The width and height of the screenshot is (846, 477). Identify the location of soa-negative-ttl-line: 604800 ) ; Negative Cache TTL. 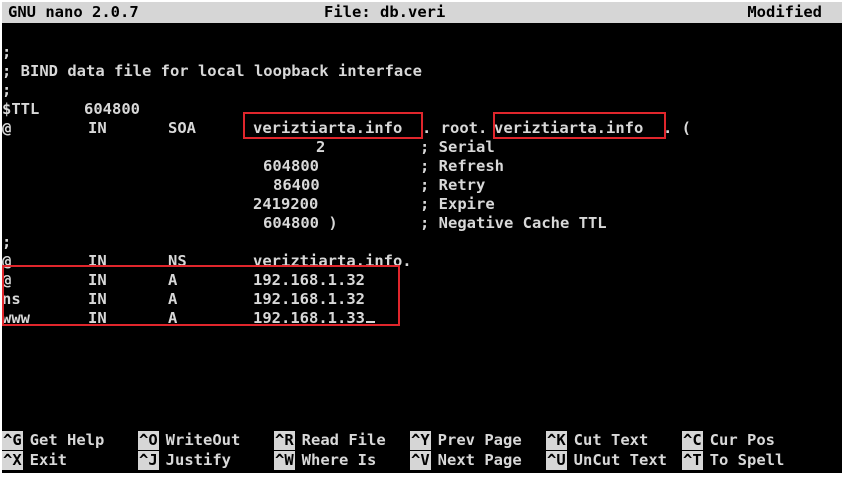
(422, 223).